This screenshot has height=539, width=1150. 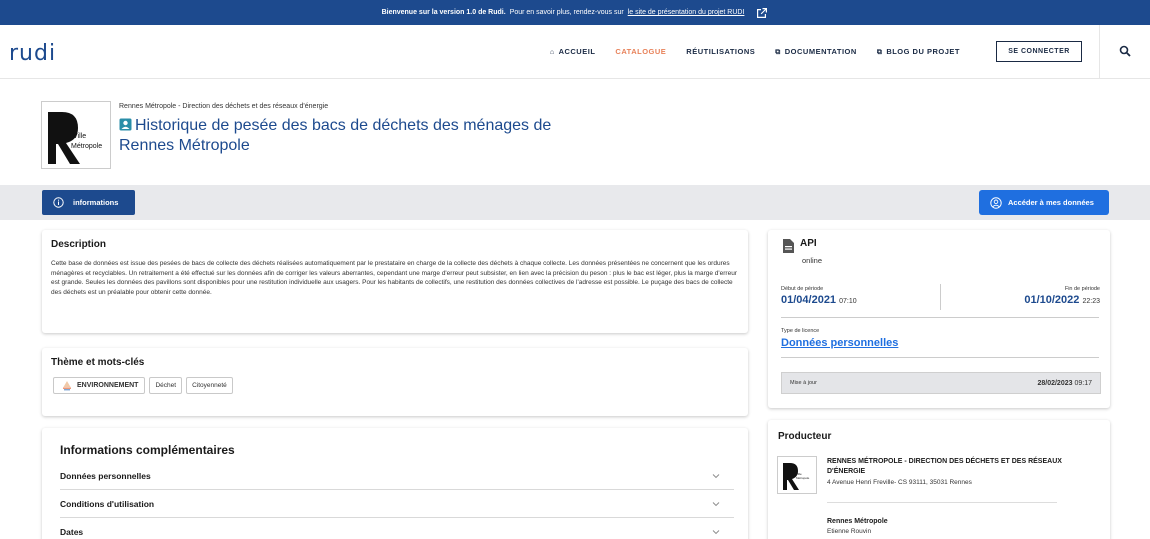 What do you see at coordinates (918, 52) in the screenshot?
I see `nav-blog: ⧉ BLOG DU PROJET` at bounding box center [918, 52].